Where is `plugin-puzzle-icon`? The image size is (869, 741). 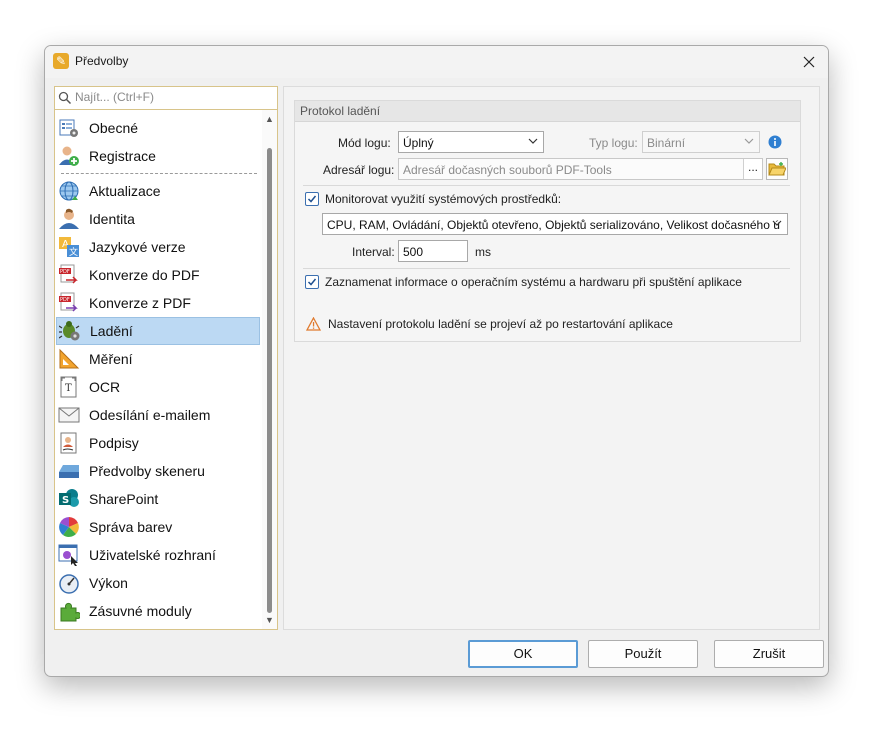
plugin-puzzle-icon is located at coordinates (70, 612).